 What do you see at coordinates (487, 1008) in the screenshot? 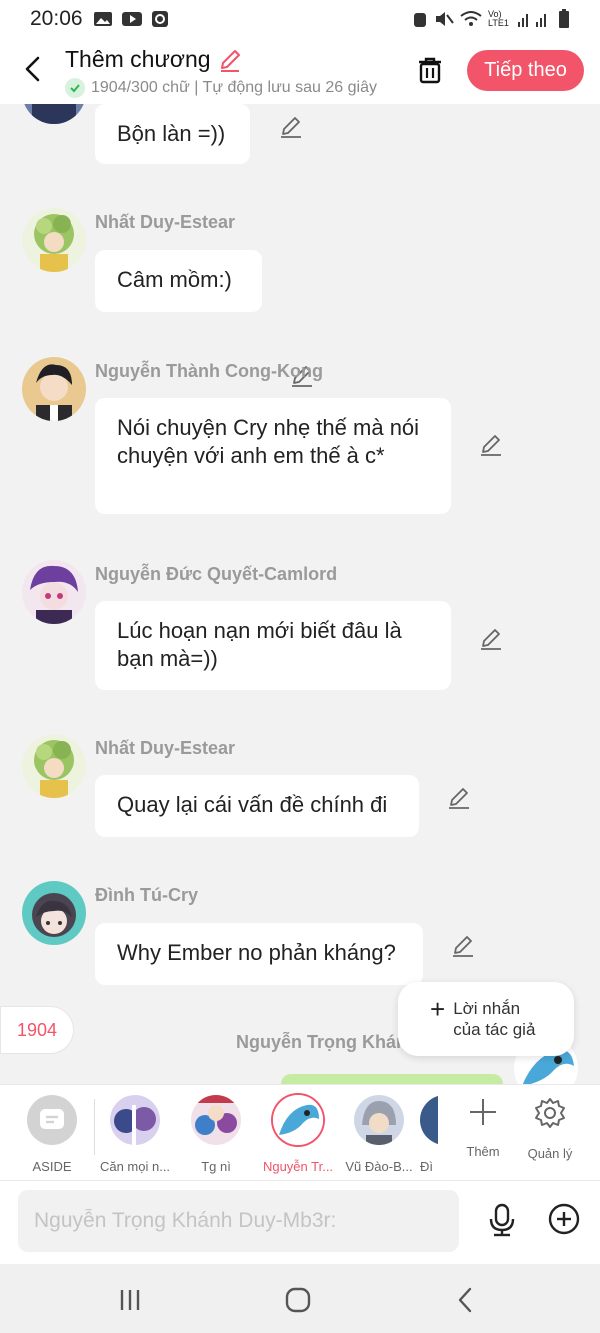
I see `author-note-line1: Lời nhắn` at bounding box center [487, 1008].